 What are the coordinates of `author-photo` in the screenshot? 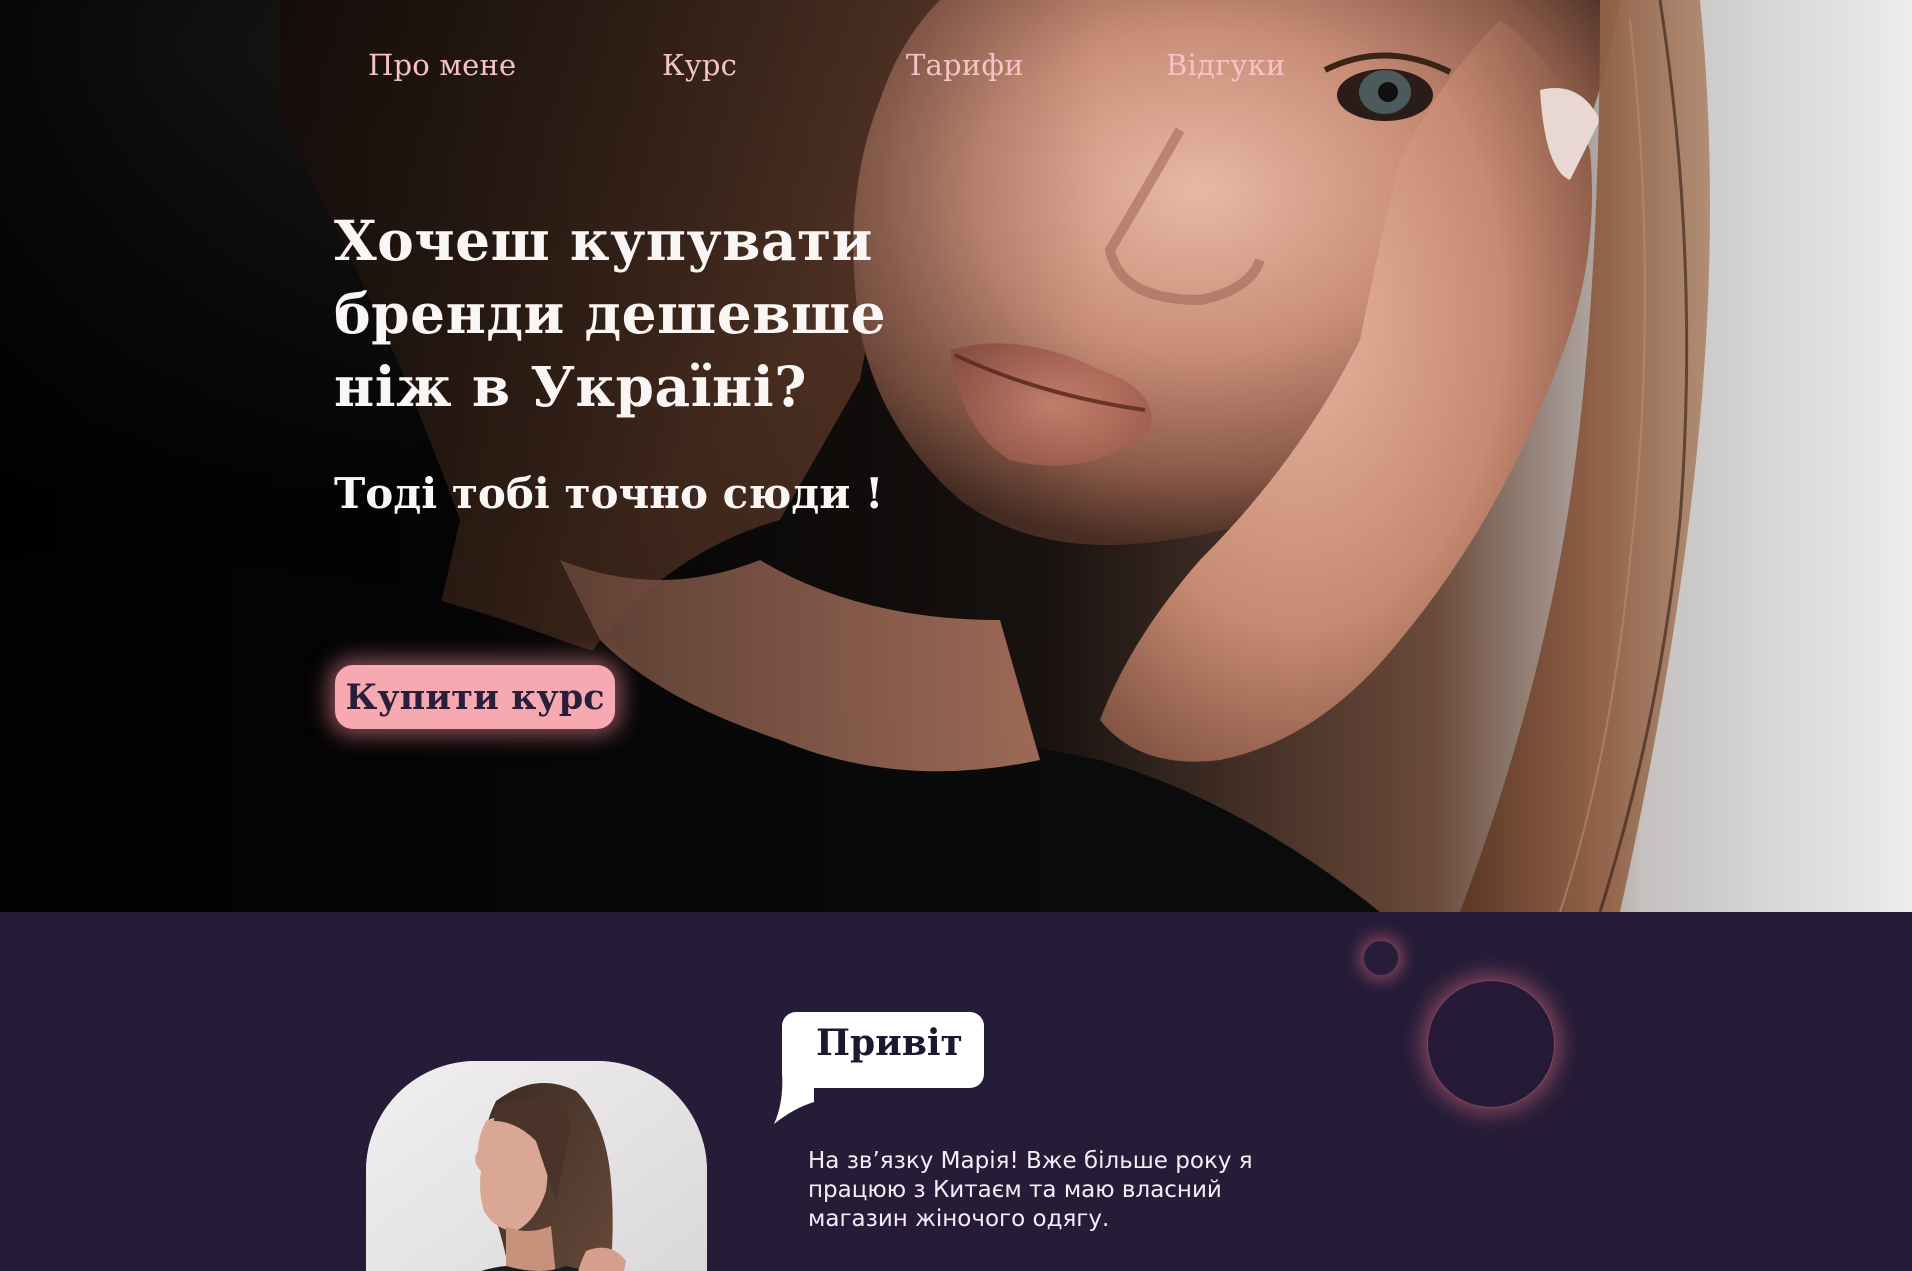 It's located at (536, 1166).